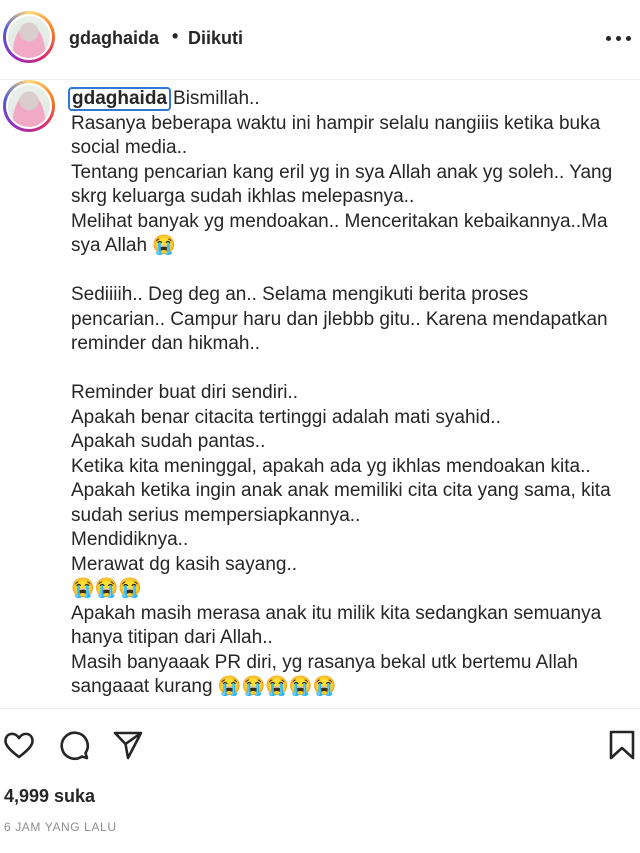 This screenshot has height=853, width=640. What do you see at coordinates (216, 515) in the screenshot?
I see `caption-line: sudah serius mempersiapkannya..` at bounding box center [216, 515].